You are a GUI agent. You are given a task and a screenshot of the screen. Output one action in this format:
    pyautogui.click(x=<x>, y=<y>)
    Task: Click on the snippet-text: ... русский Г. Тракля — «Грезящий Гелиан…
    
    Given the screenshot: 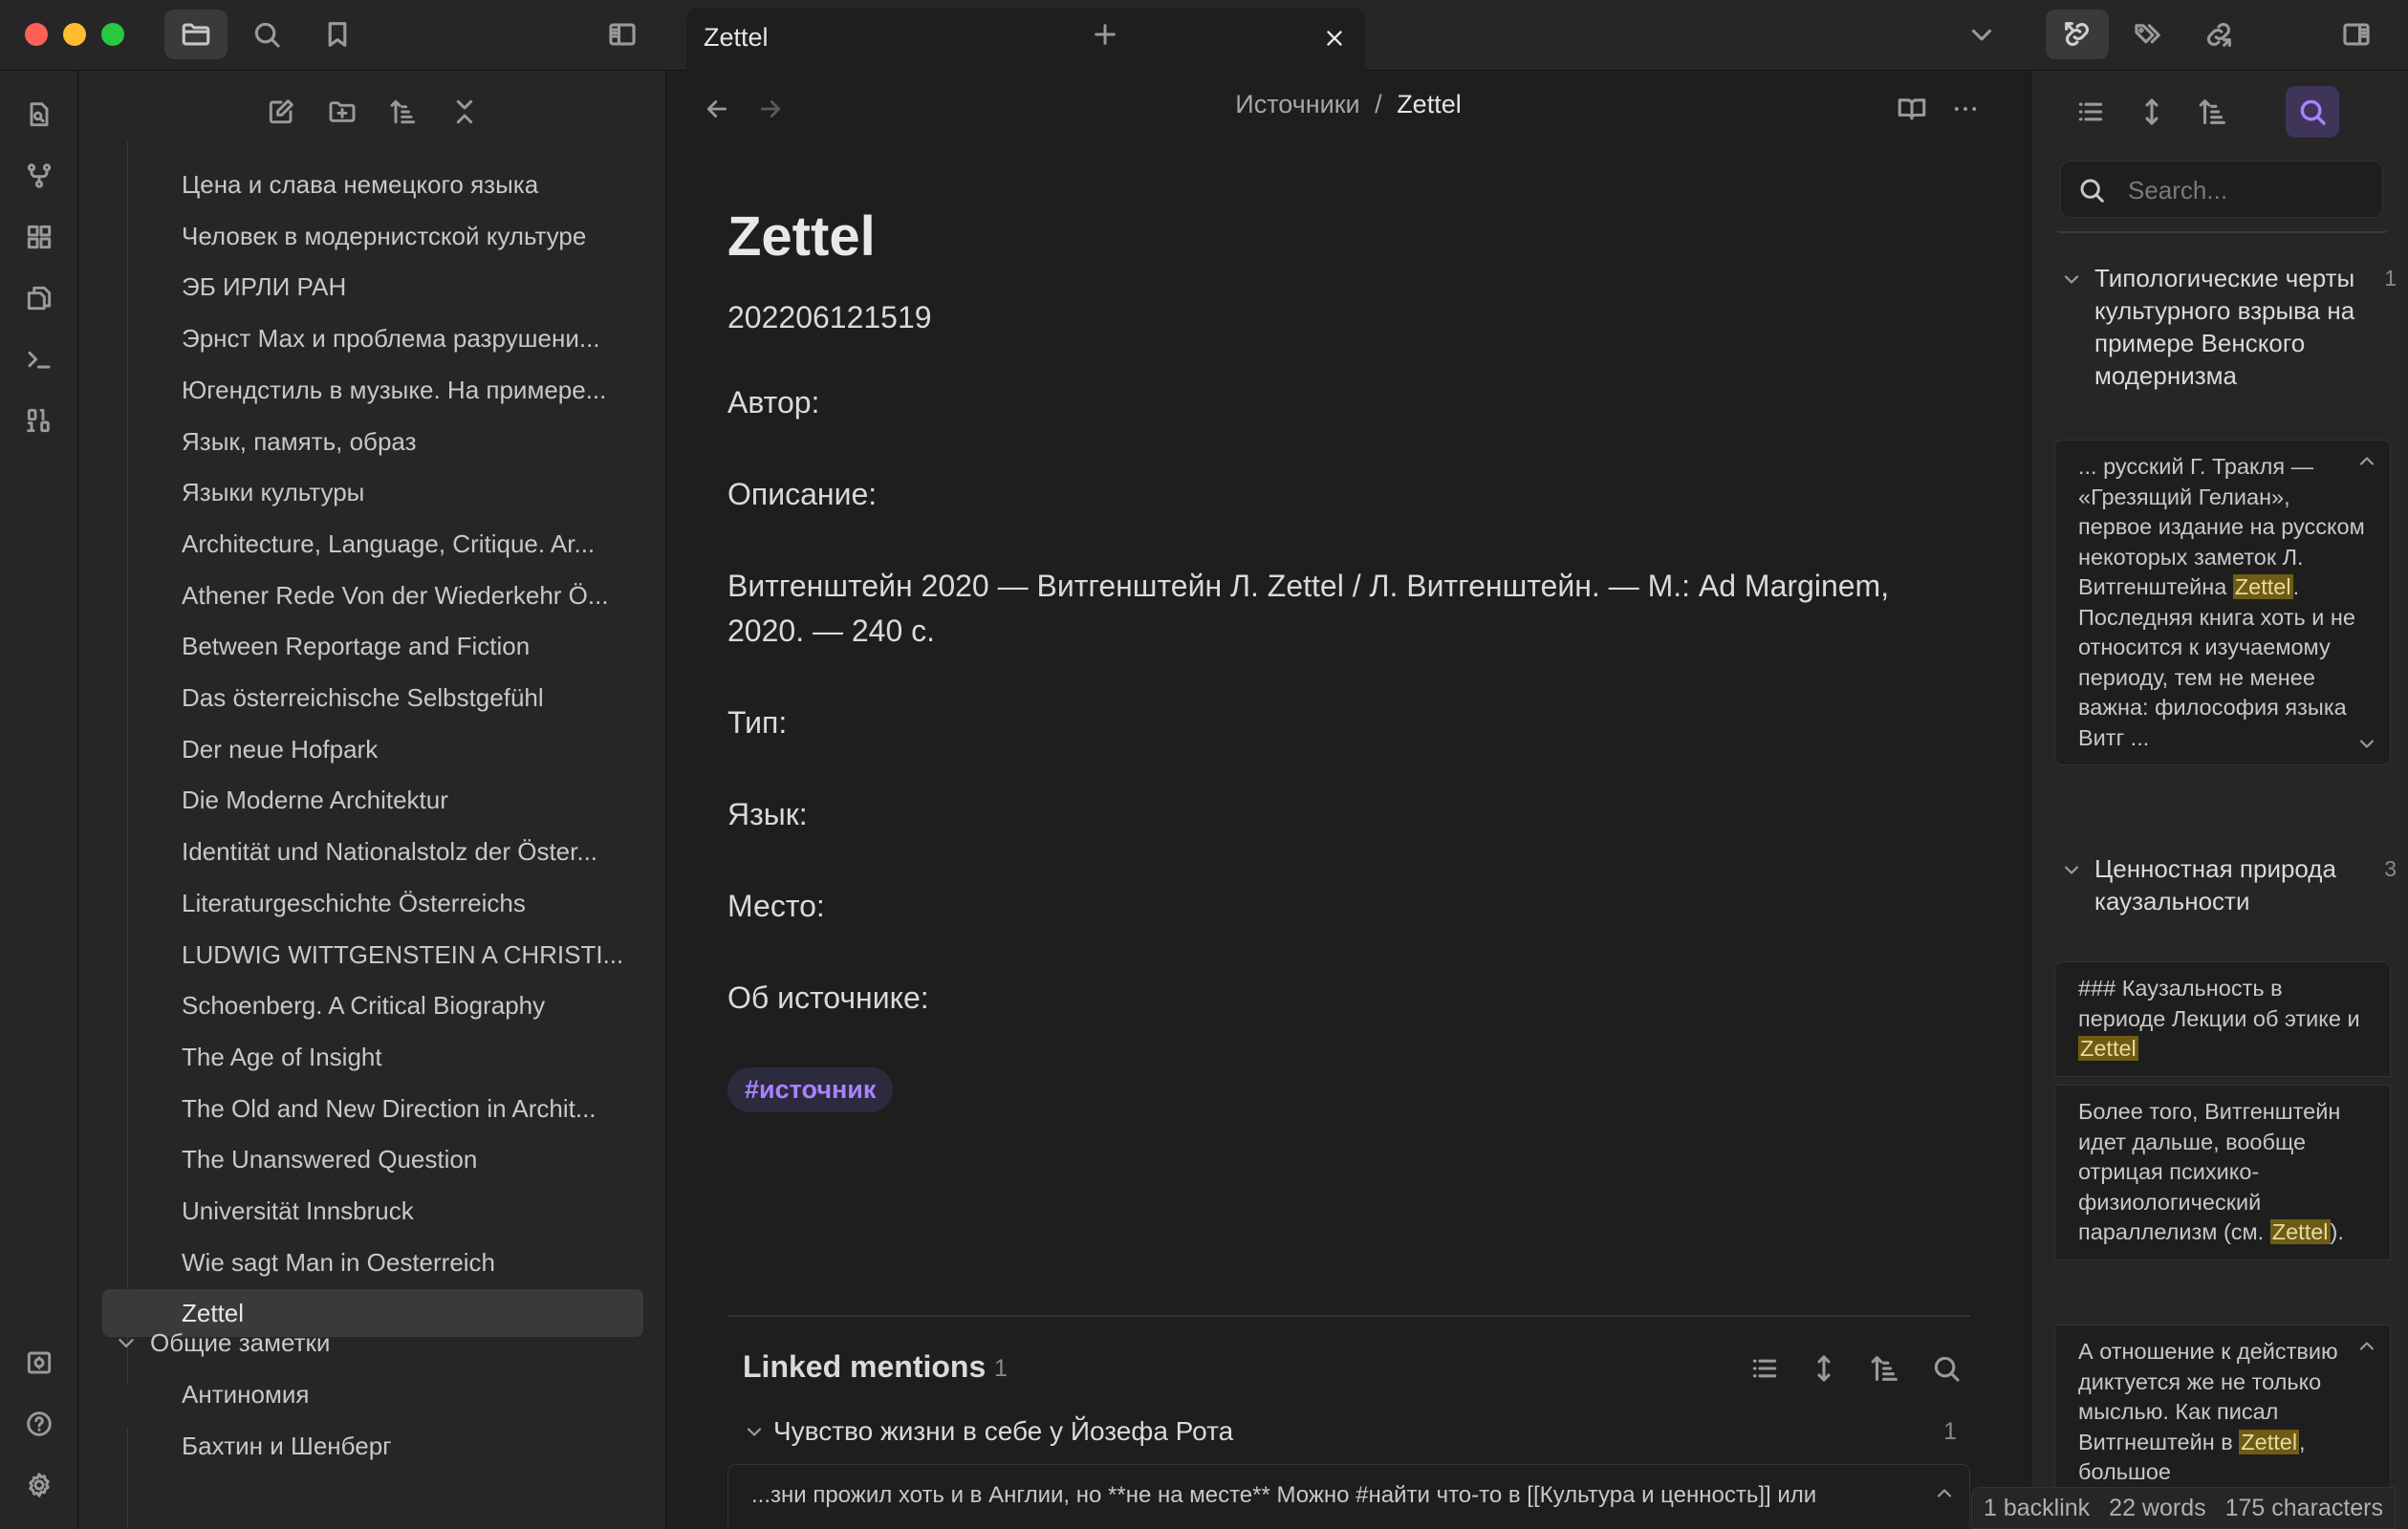 What is the action you would take?
    pyautogui.click(x=2221, y=526)
    